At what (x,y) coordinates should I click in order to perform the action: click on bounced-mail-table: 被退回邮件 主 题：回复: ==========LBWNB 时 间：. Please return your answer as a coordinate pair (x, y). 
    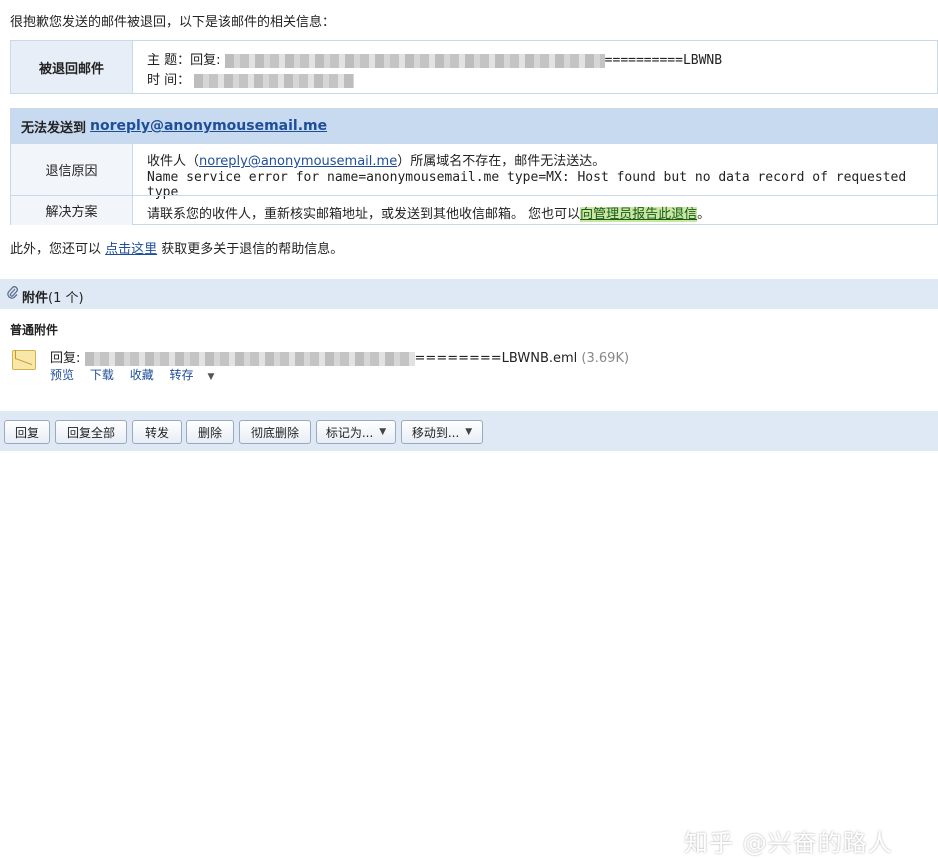
    Looking at the image, I should click on (474, 67).